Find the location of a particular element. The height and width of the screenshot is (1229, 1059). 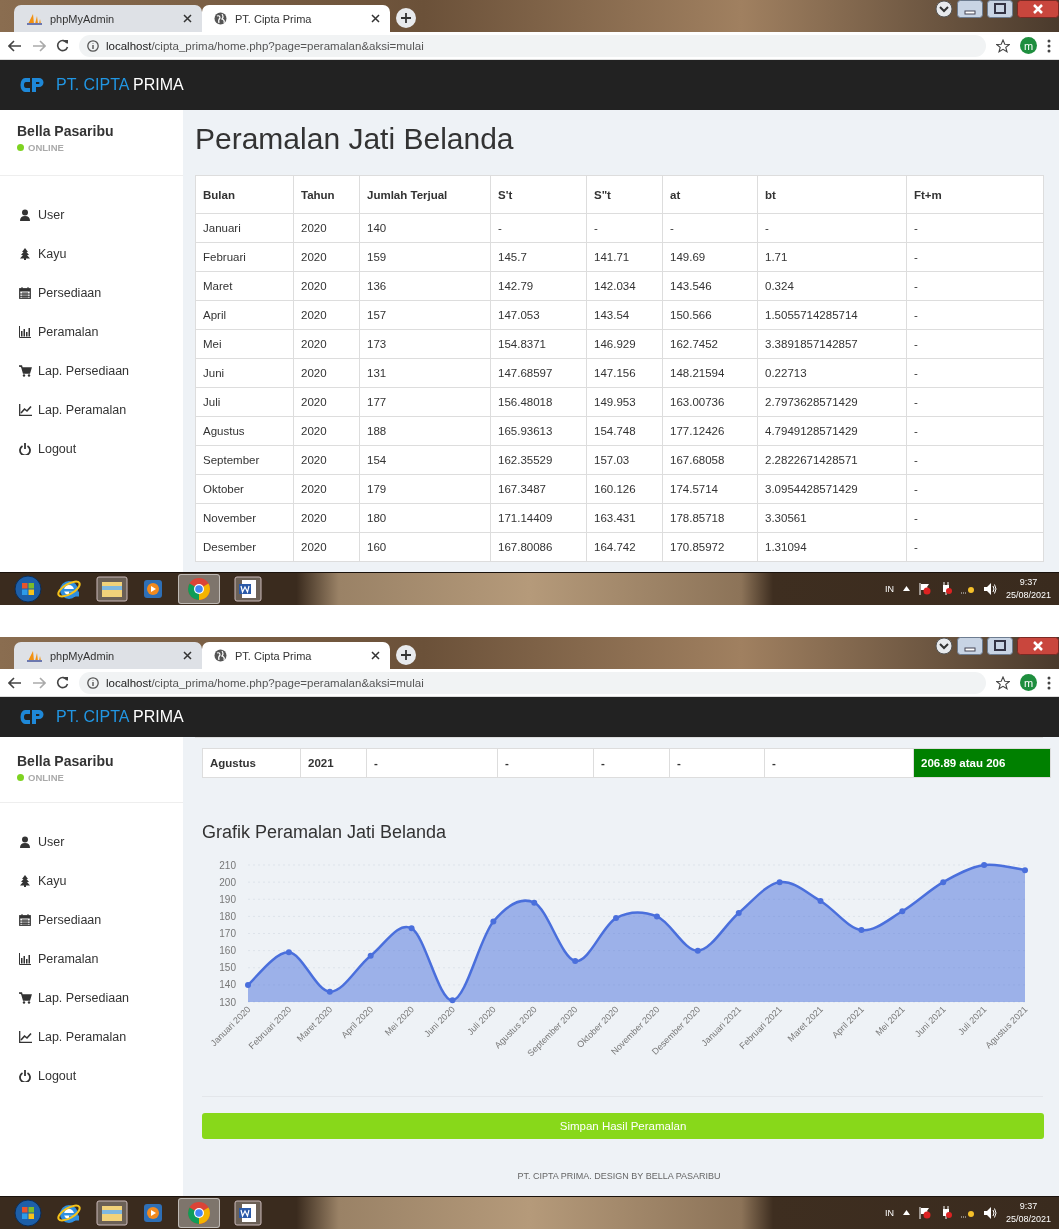

axis-label: 200 is located at coordinates (227, 882).